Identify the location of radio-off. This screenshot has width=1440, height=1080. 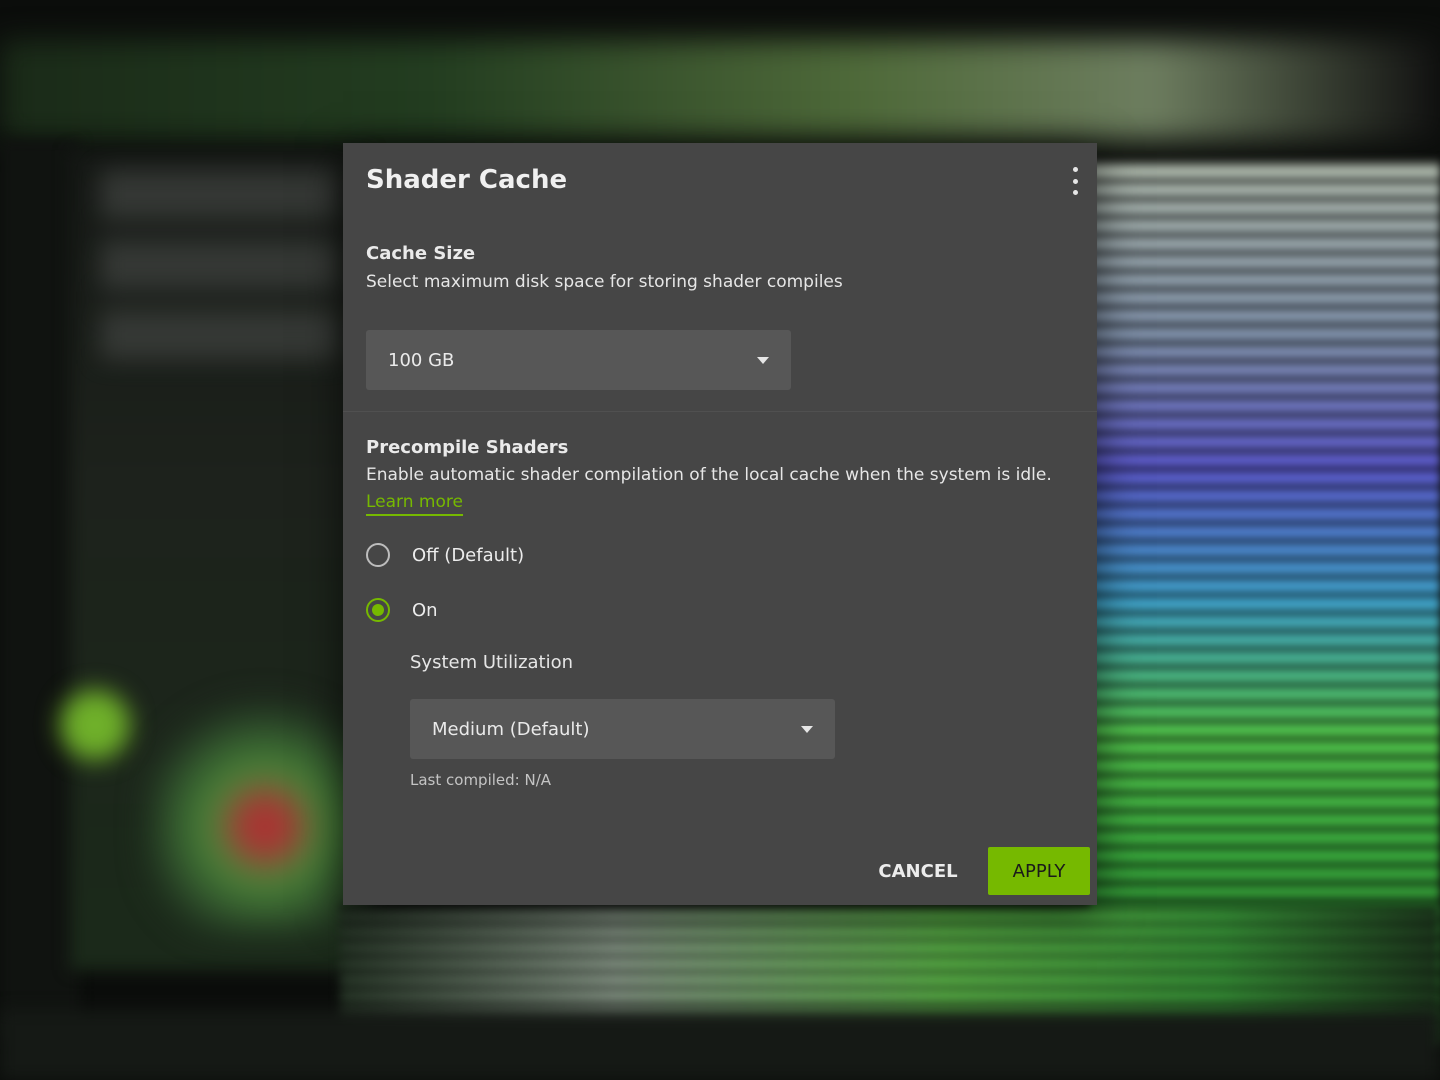
(378, 555).